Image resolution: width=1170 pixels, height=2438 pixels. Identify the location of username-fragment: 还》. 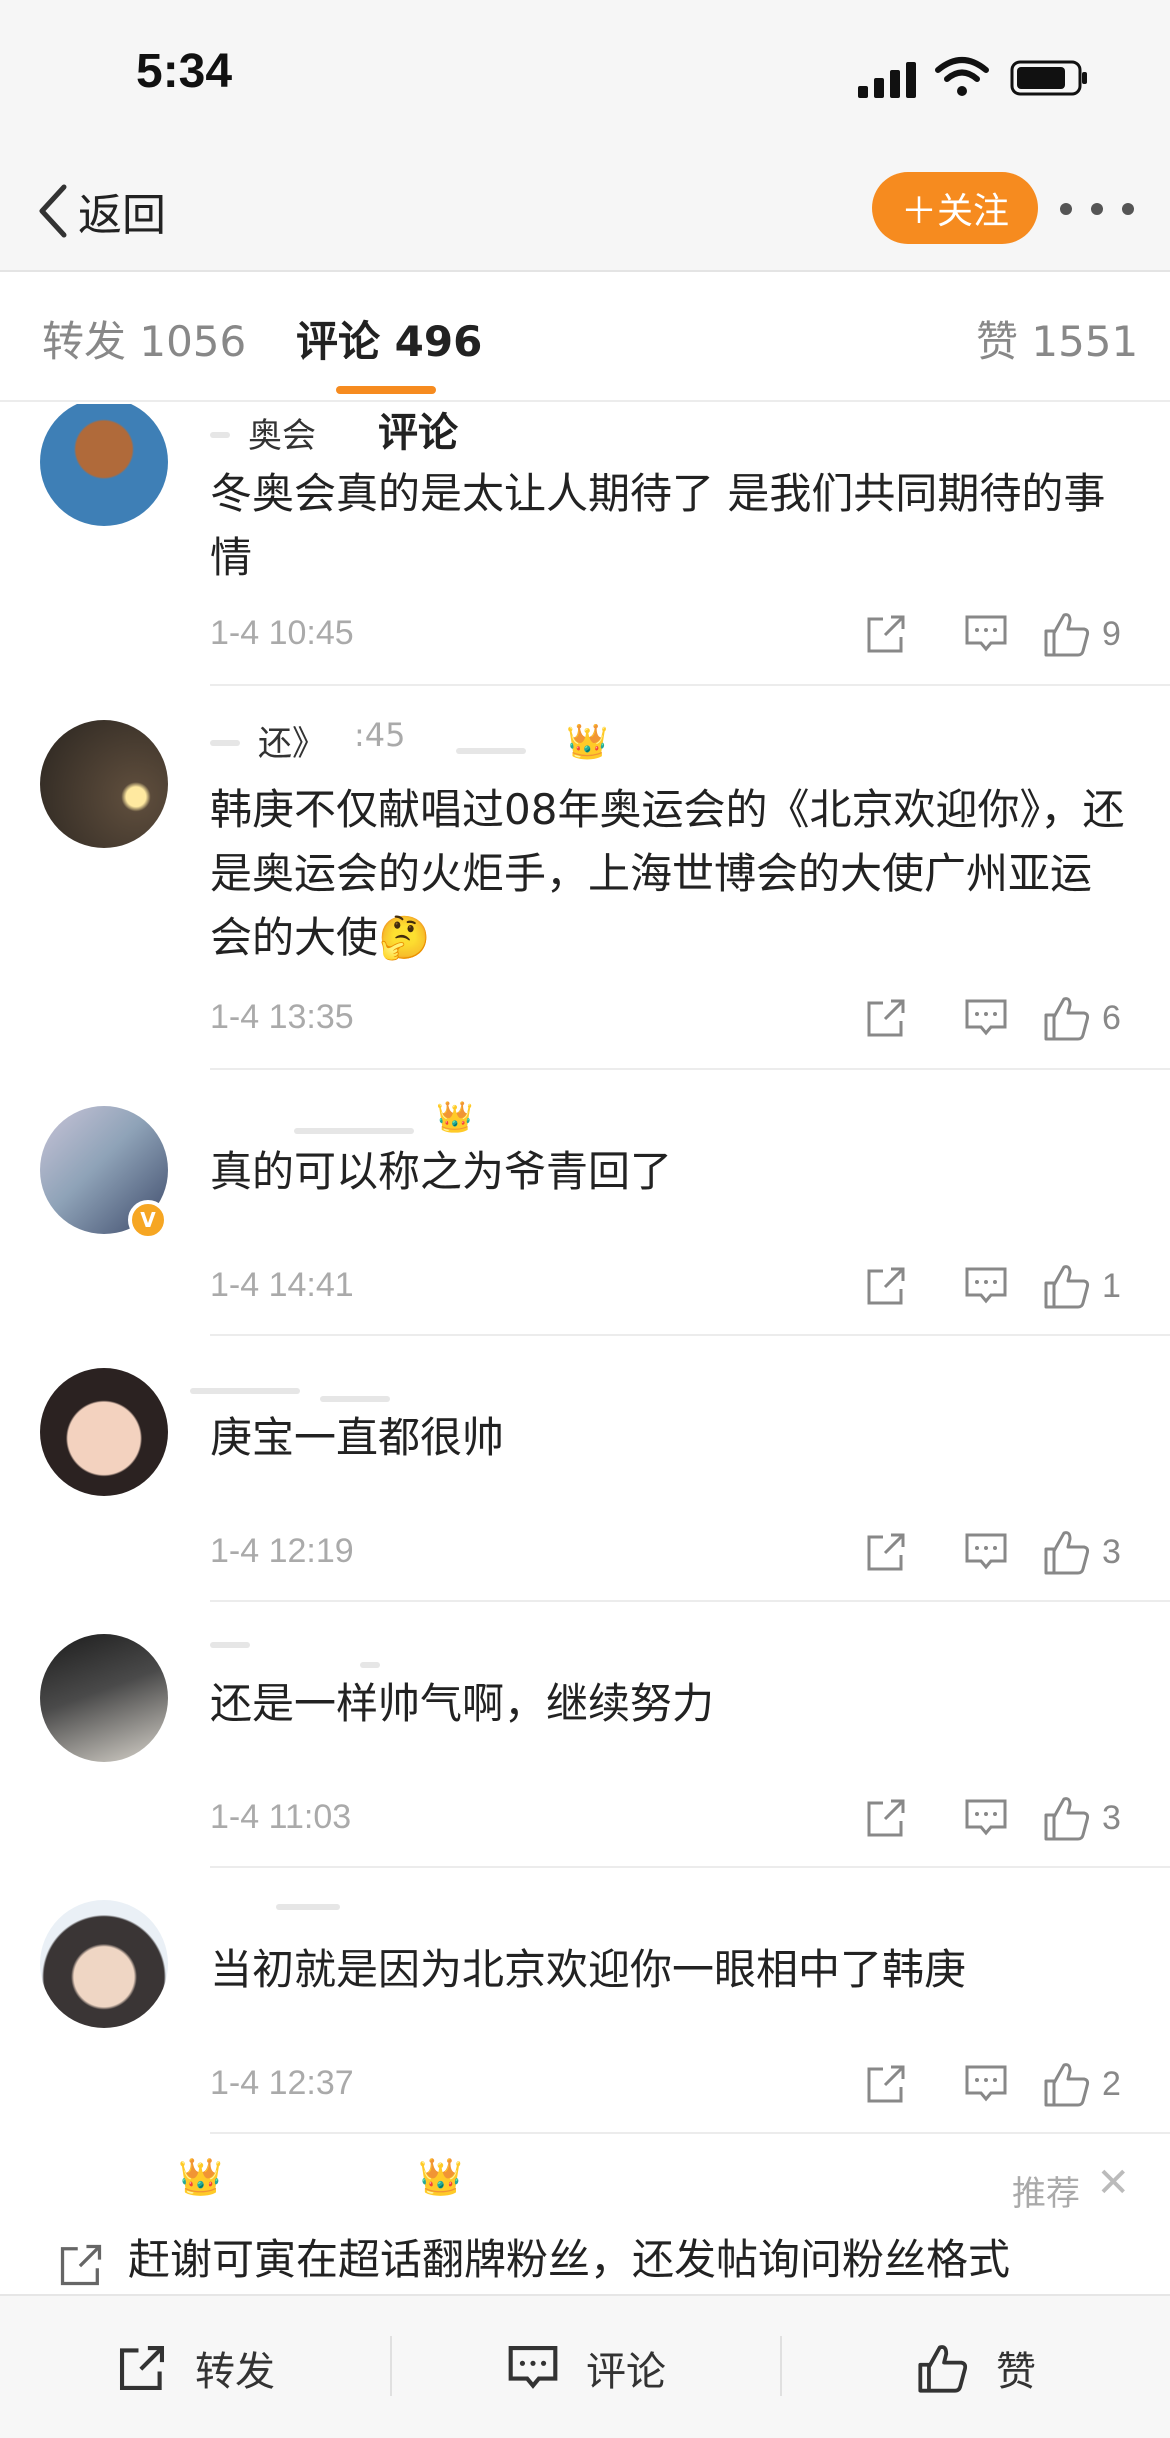
(292, 744).